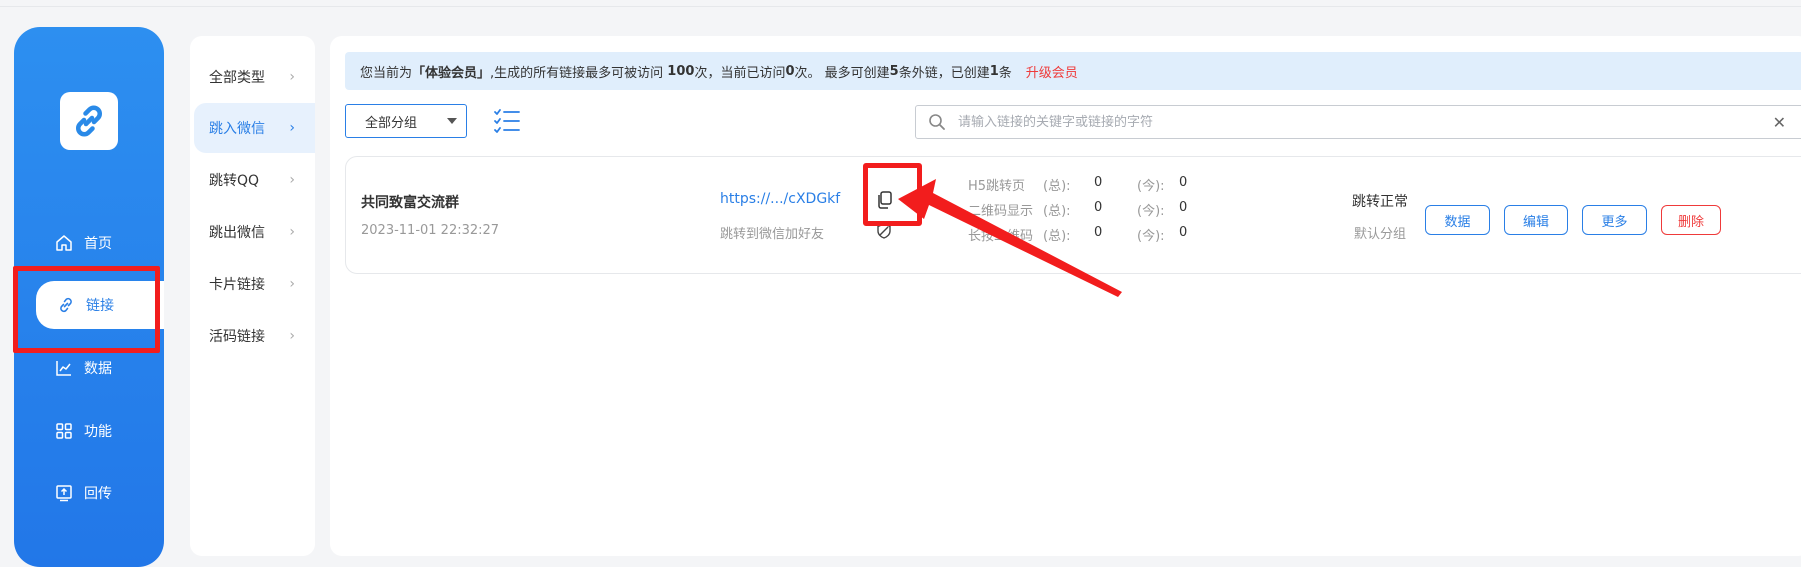 This screenshot has width=1801, height=567. What do you see at coordinates (507, 121) in the screenshot?
I see `checklist-icon` at bounding box center [507, 121].